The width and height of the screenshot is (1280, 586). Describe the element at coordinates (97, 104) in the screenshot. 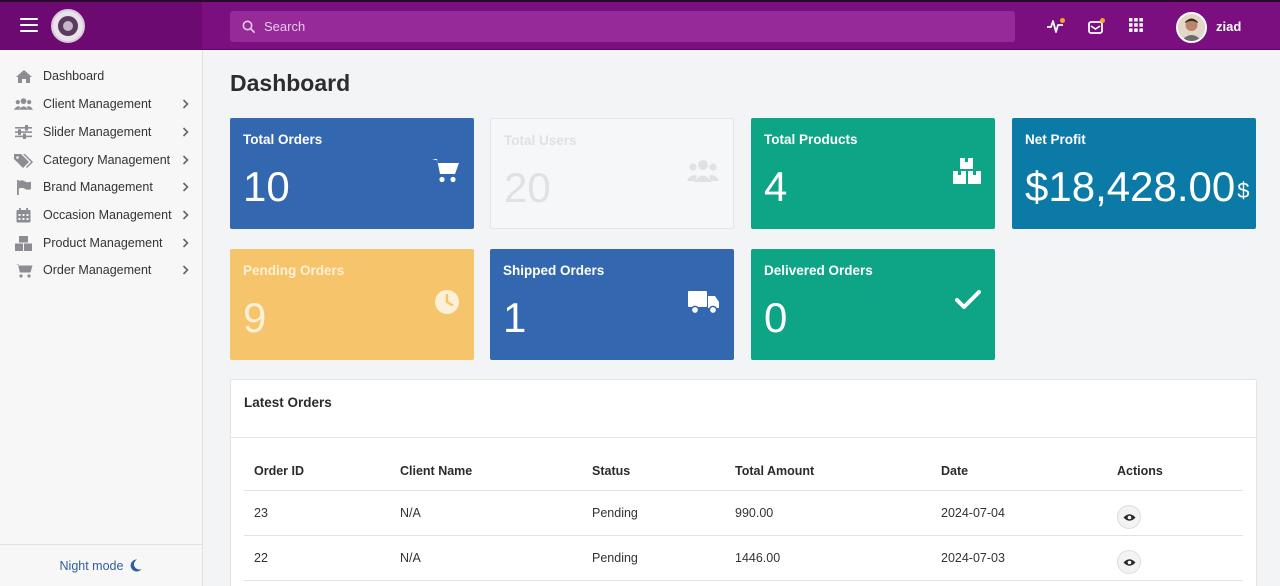

I see `sidebar-item-label: Client Management` at that location.